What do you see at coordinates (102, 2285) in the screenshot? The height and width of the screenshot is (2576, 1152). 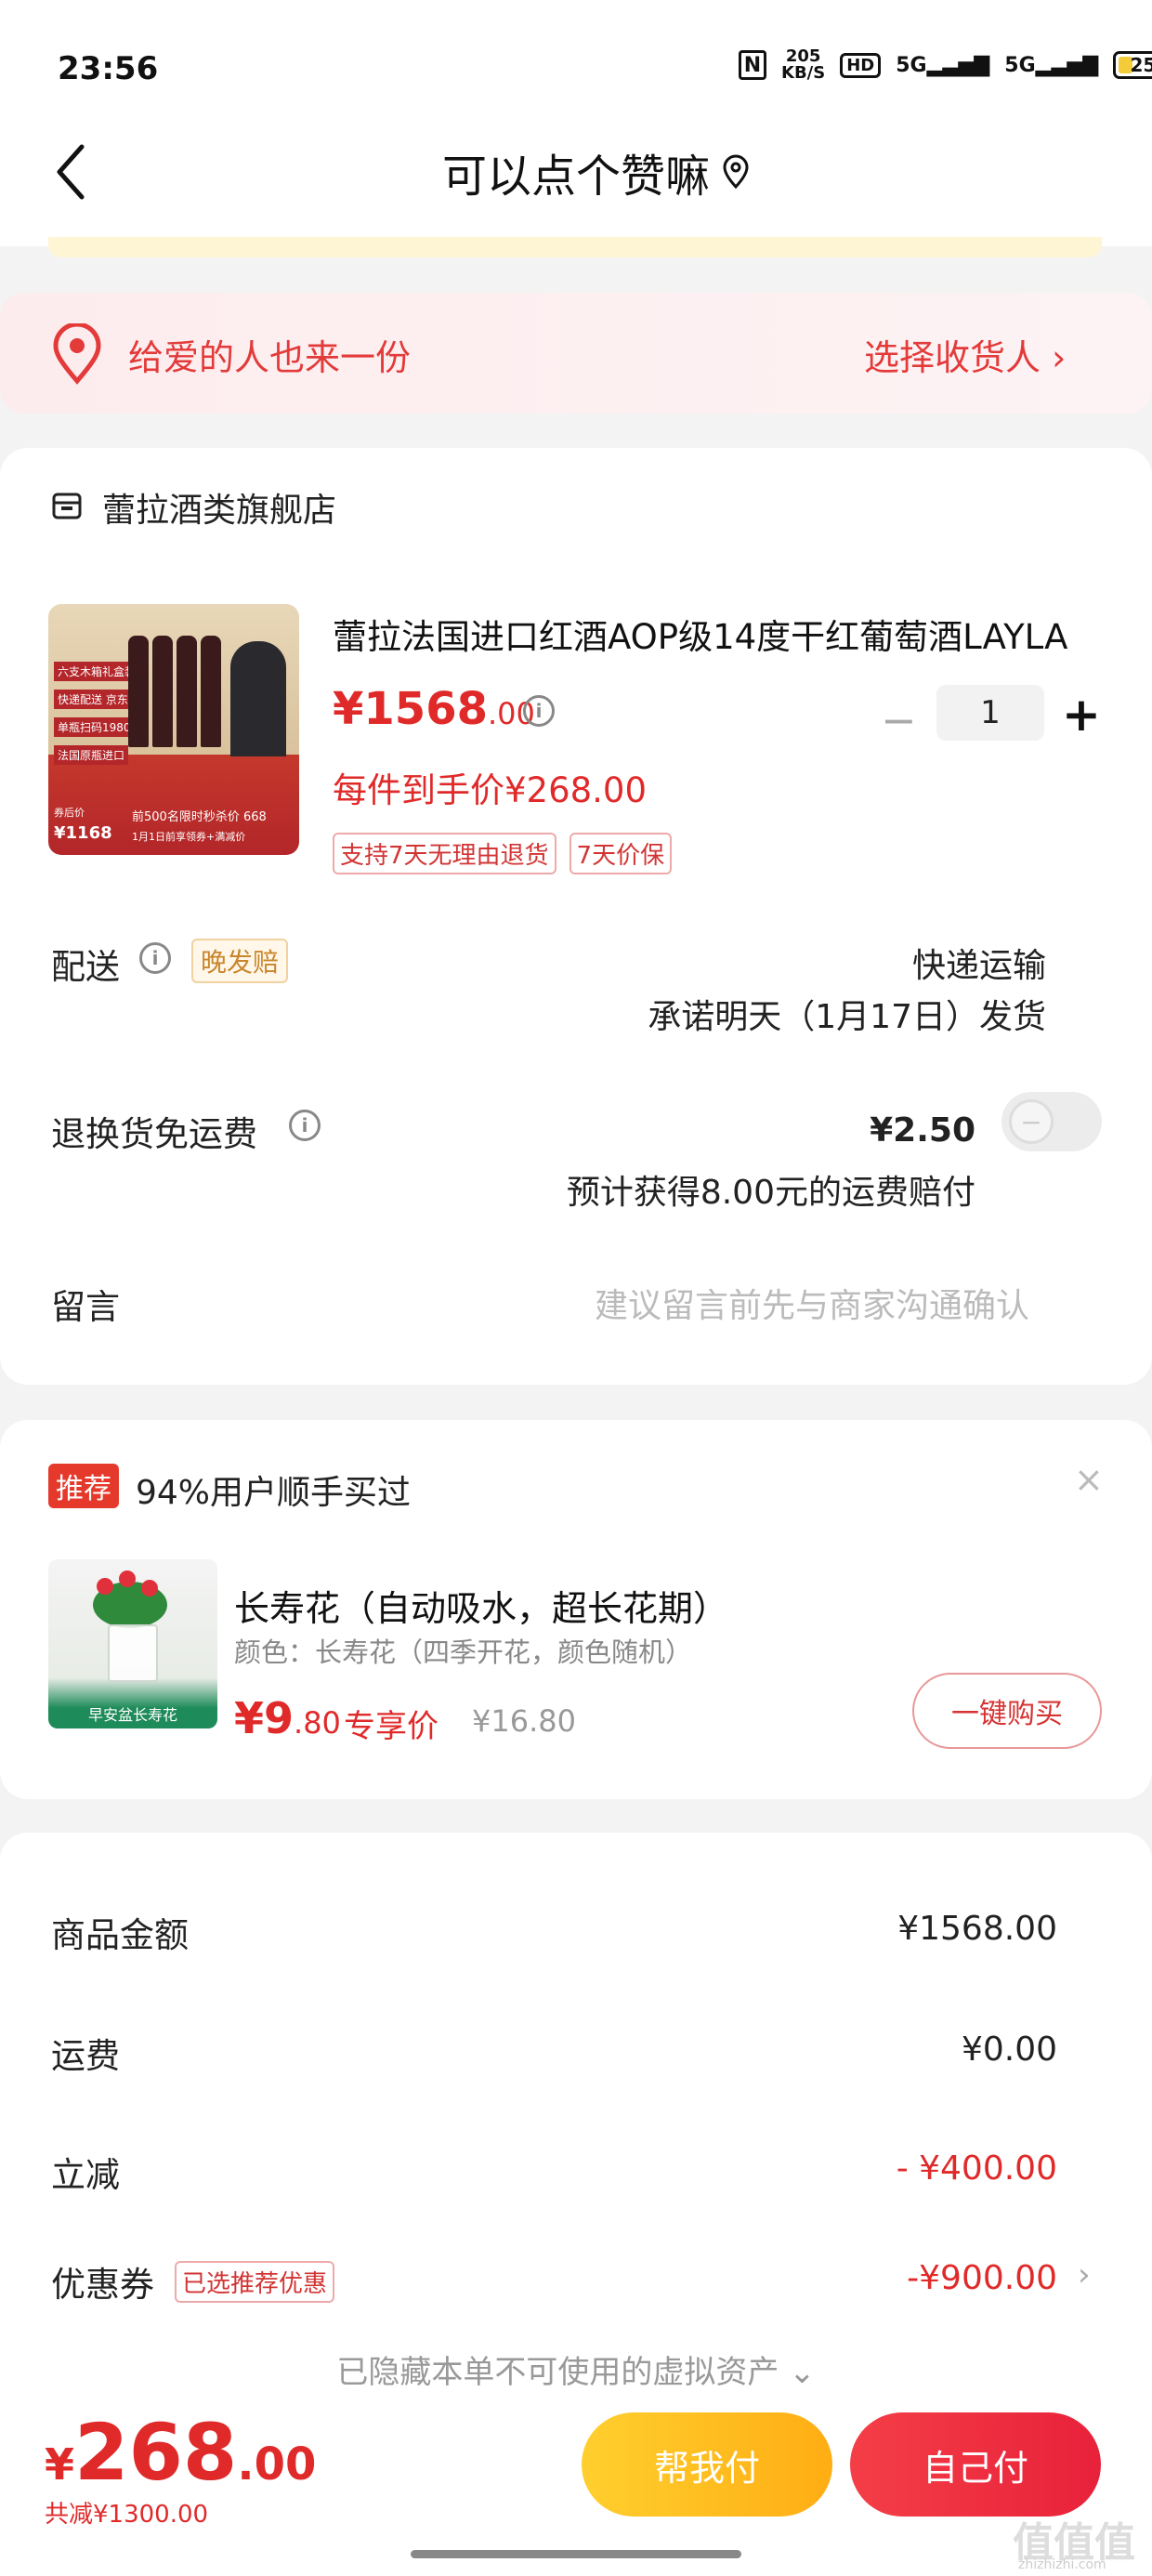 I see `coupon-label: 优惠券` at bounding box center [102, 2285].